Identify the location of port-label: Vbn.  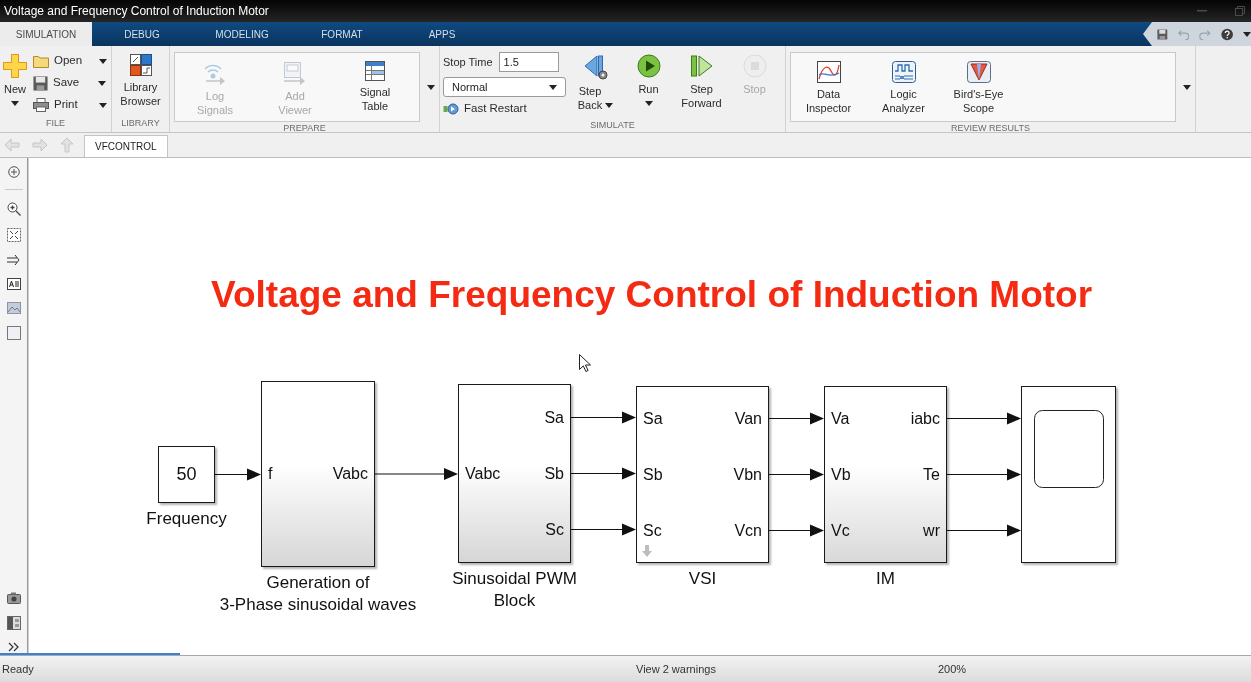
(747, 474).